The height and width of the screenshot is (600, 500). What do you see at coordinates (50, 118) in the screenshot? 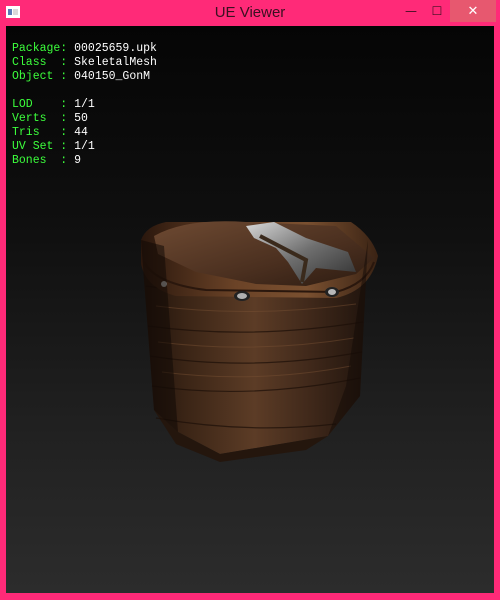
I see `info-row-verts: Verts : 50` at bounding box center [50, 118].